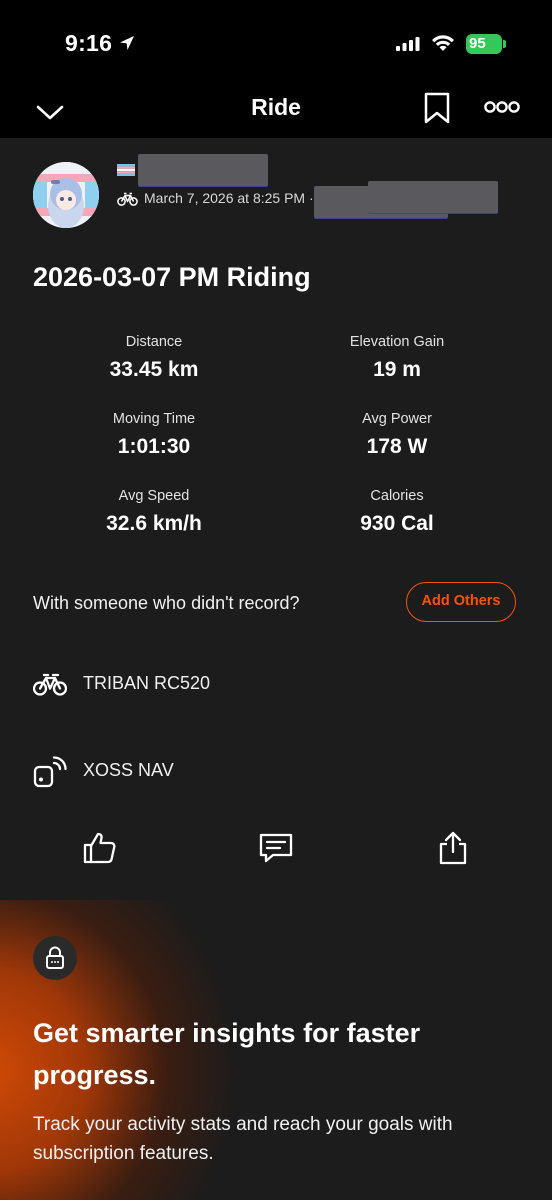  What do you see at coordinates (408, 44) in the screenshot?
I see `cellular-signal-icon` at bounding box center [408, 44].